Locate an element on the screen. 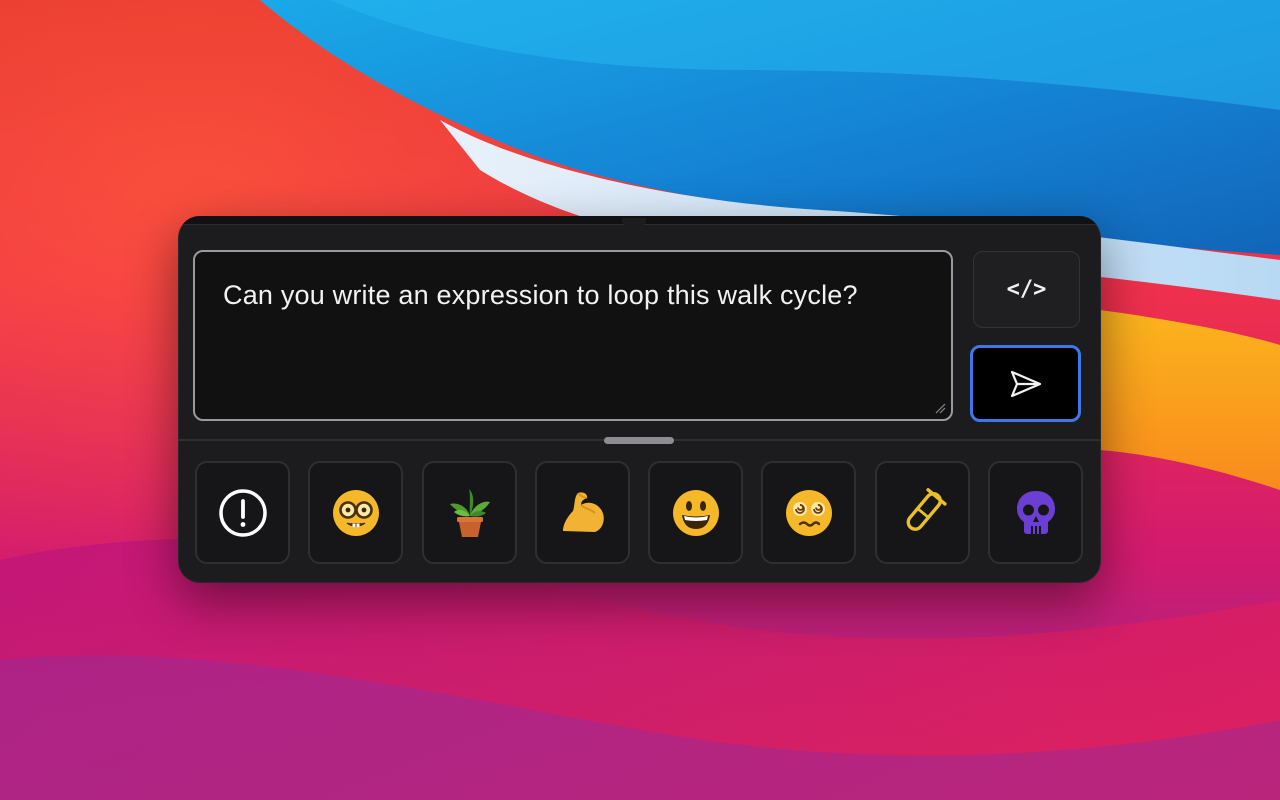 The width and height of the screenshot is (1280, 800). flexed-biceps-icon is located at coordinates (583, 511).